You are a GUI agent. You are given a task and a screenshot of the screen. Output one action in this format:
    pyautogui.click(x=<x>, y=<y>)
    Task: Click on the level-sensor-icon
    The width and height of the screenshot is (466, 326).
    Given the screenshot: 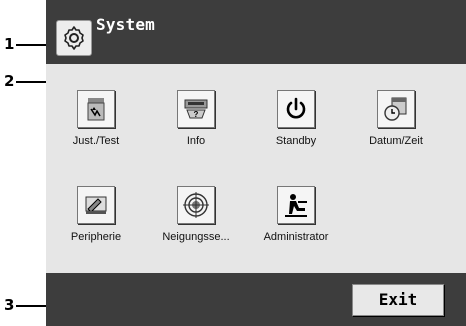 What is the action you would take?
    pyautogui.click(x=196, y=205)
    